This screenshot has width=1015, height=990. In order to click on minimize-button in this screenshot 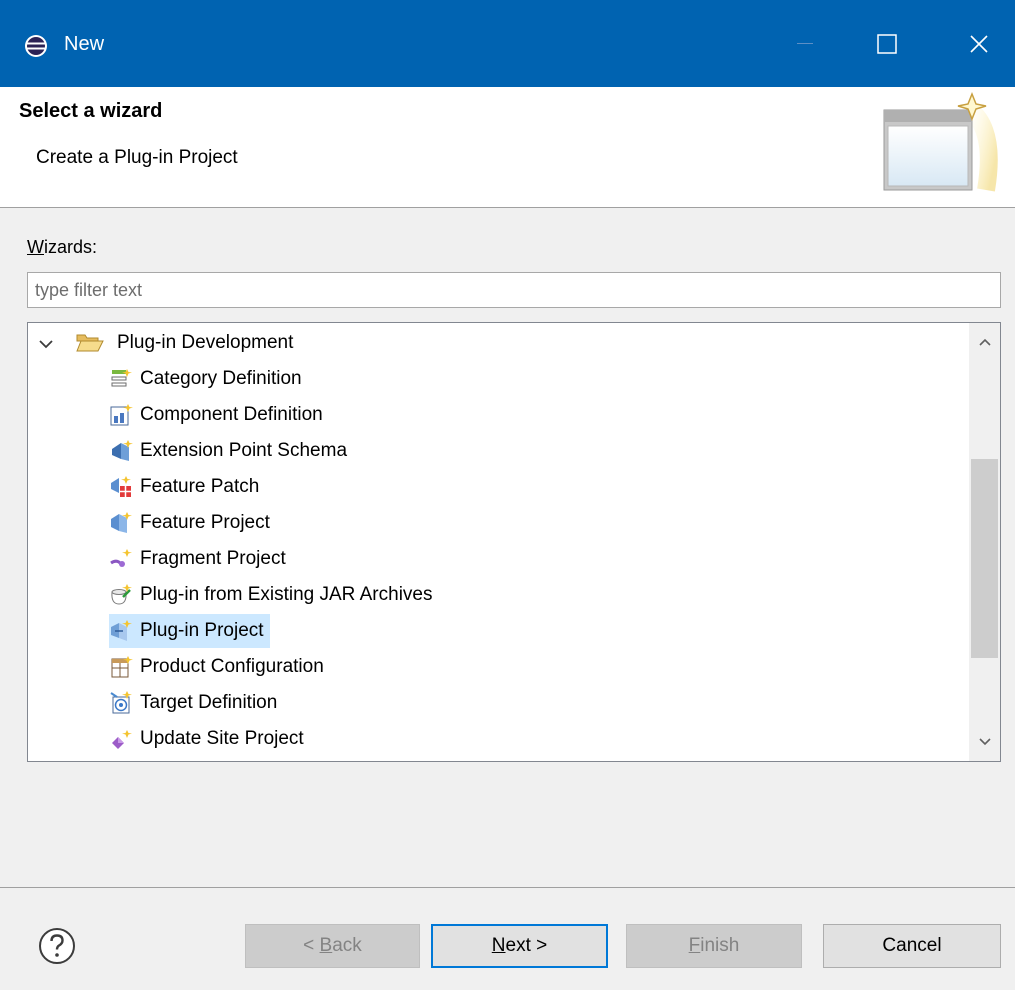, I will do `click(805, 43)`.